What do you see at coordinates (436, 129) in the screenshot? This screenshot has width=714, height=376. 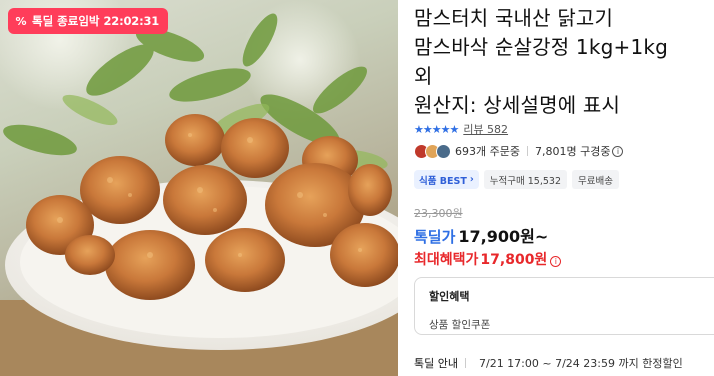 I see `star-rating-icon: ★★★★★` at bounding box center [436, 129].